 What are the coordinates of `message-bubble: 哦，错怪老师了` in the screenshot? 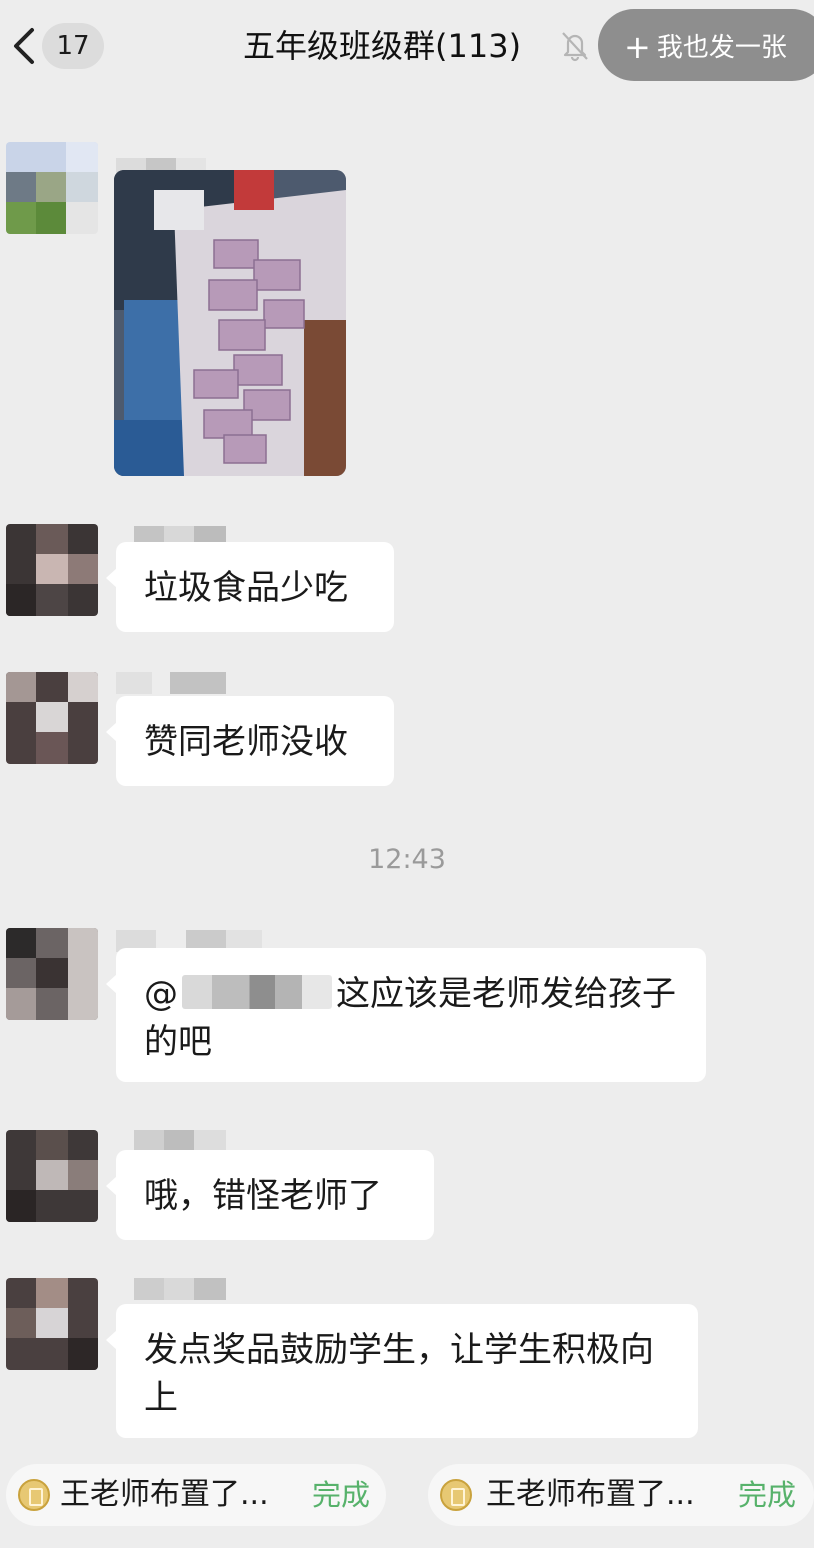 It's located at (270, 1195).